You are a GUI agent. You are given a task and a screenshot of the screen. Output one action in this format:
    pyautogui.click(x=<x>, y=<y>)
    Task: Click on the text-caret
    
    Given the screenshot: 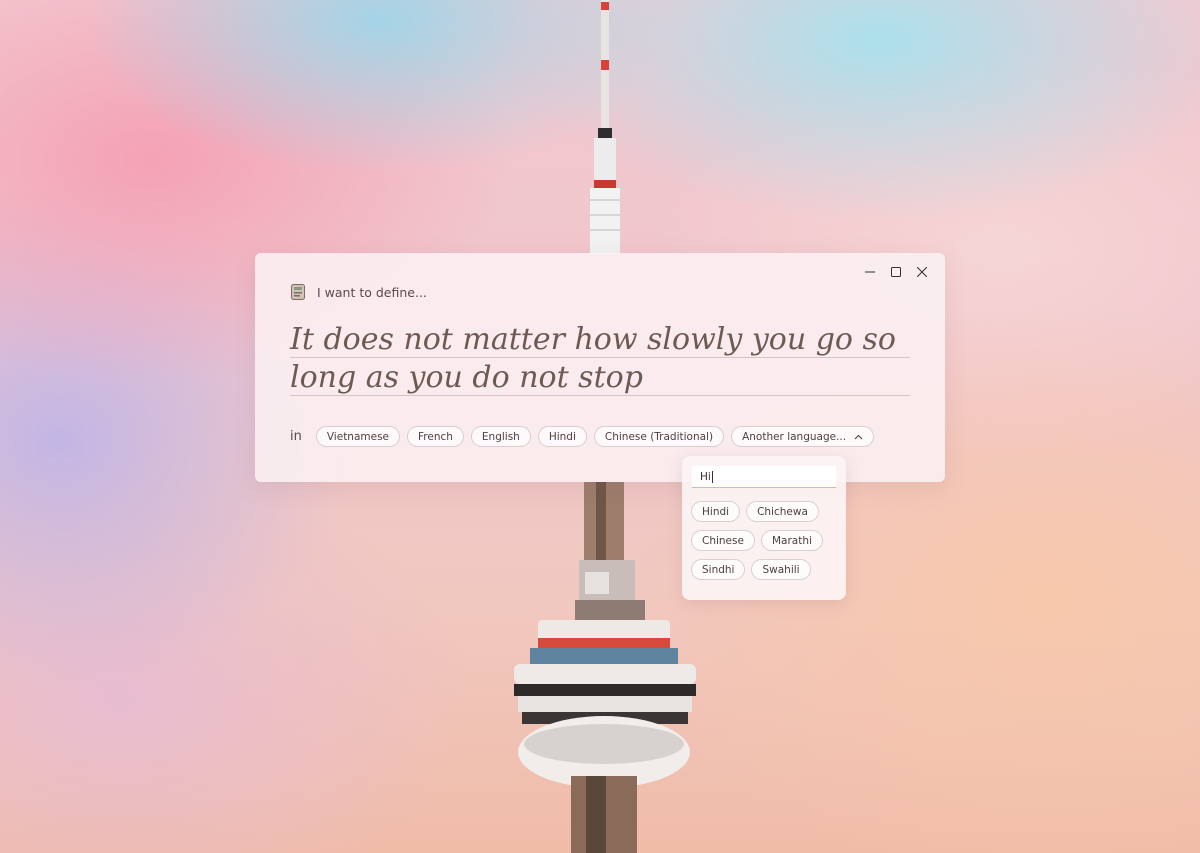 What is the action you would take?
    pyautogui.click(x=712, y=476)
    